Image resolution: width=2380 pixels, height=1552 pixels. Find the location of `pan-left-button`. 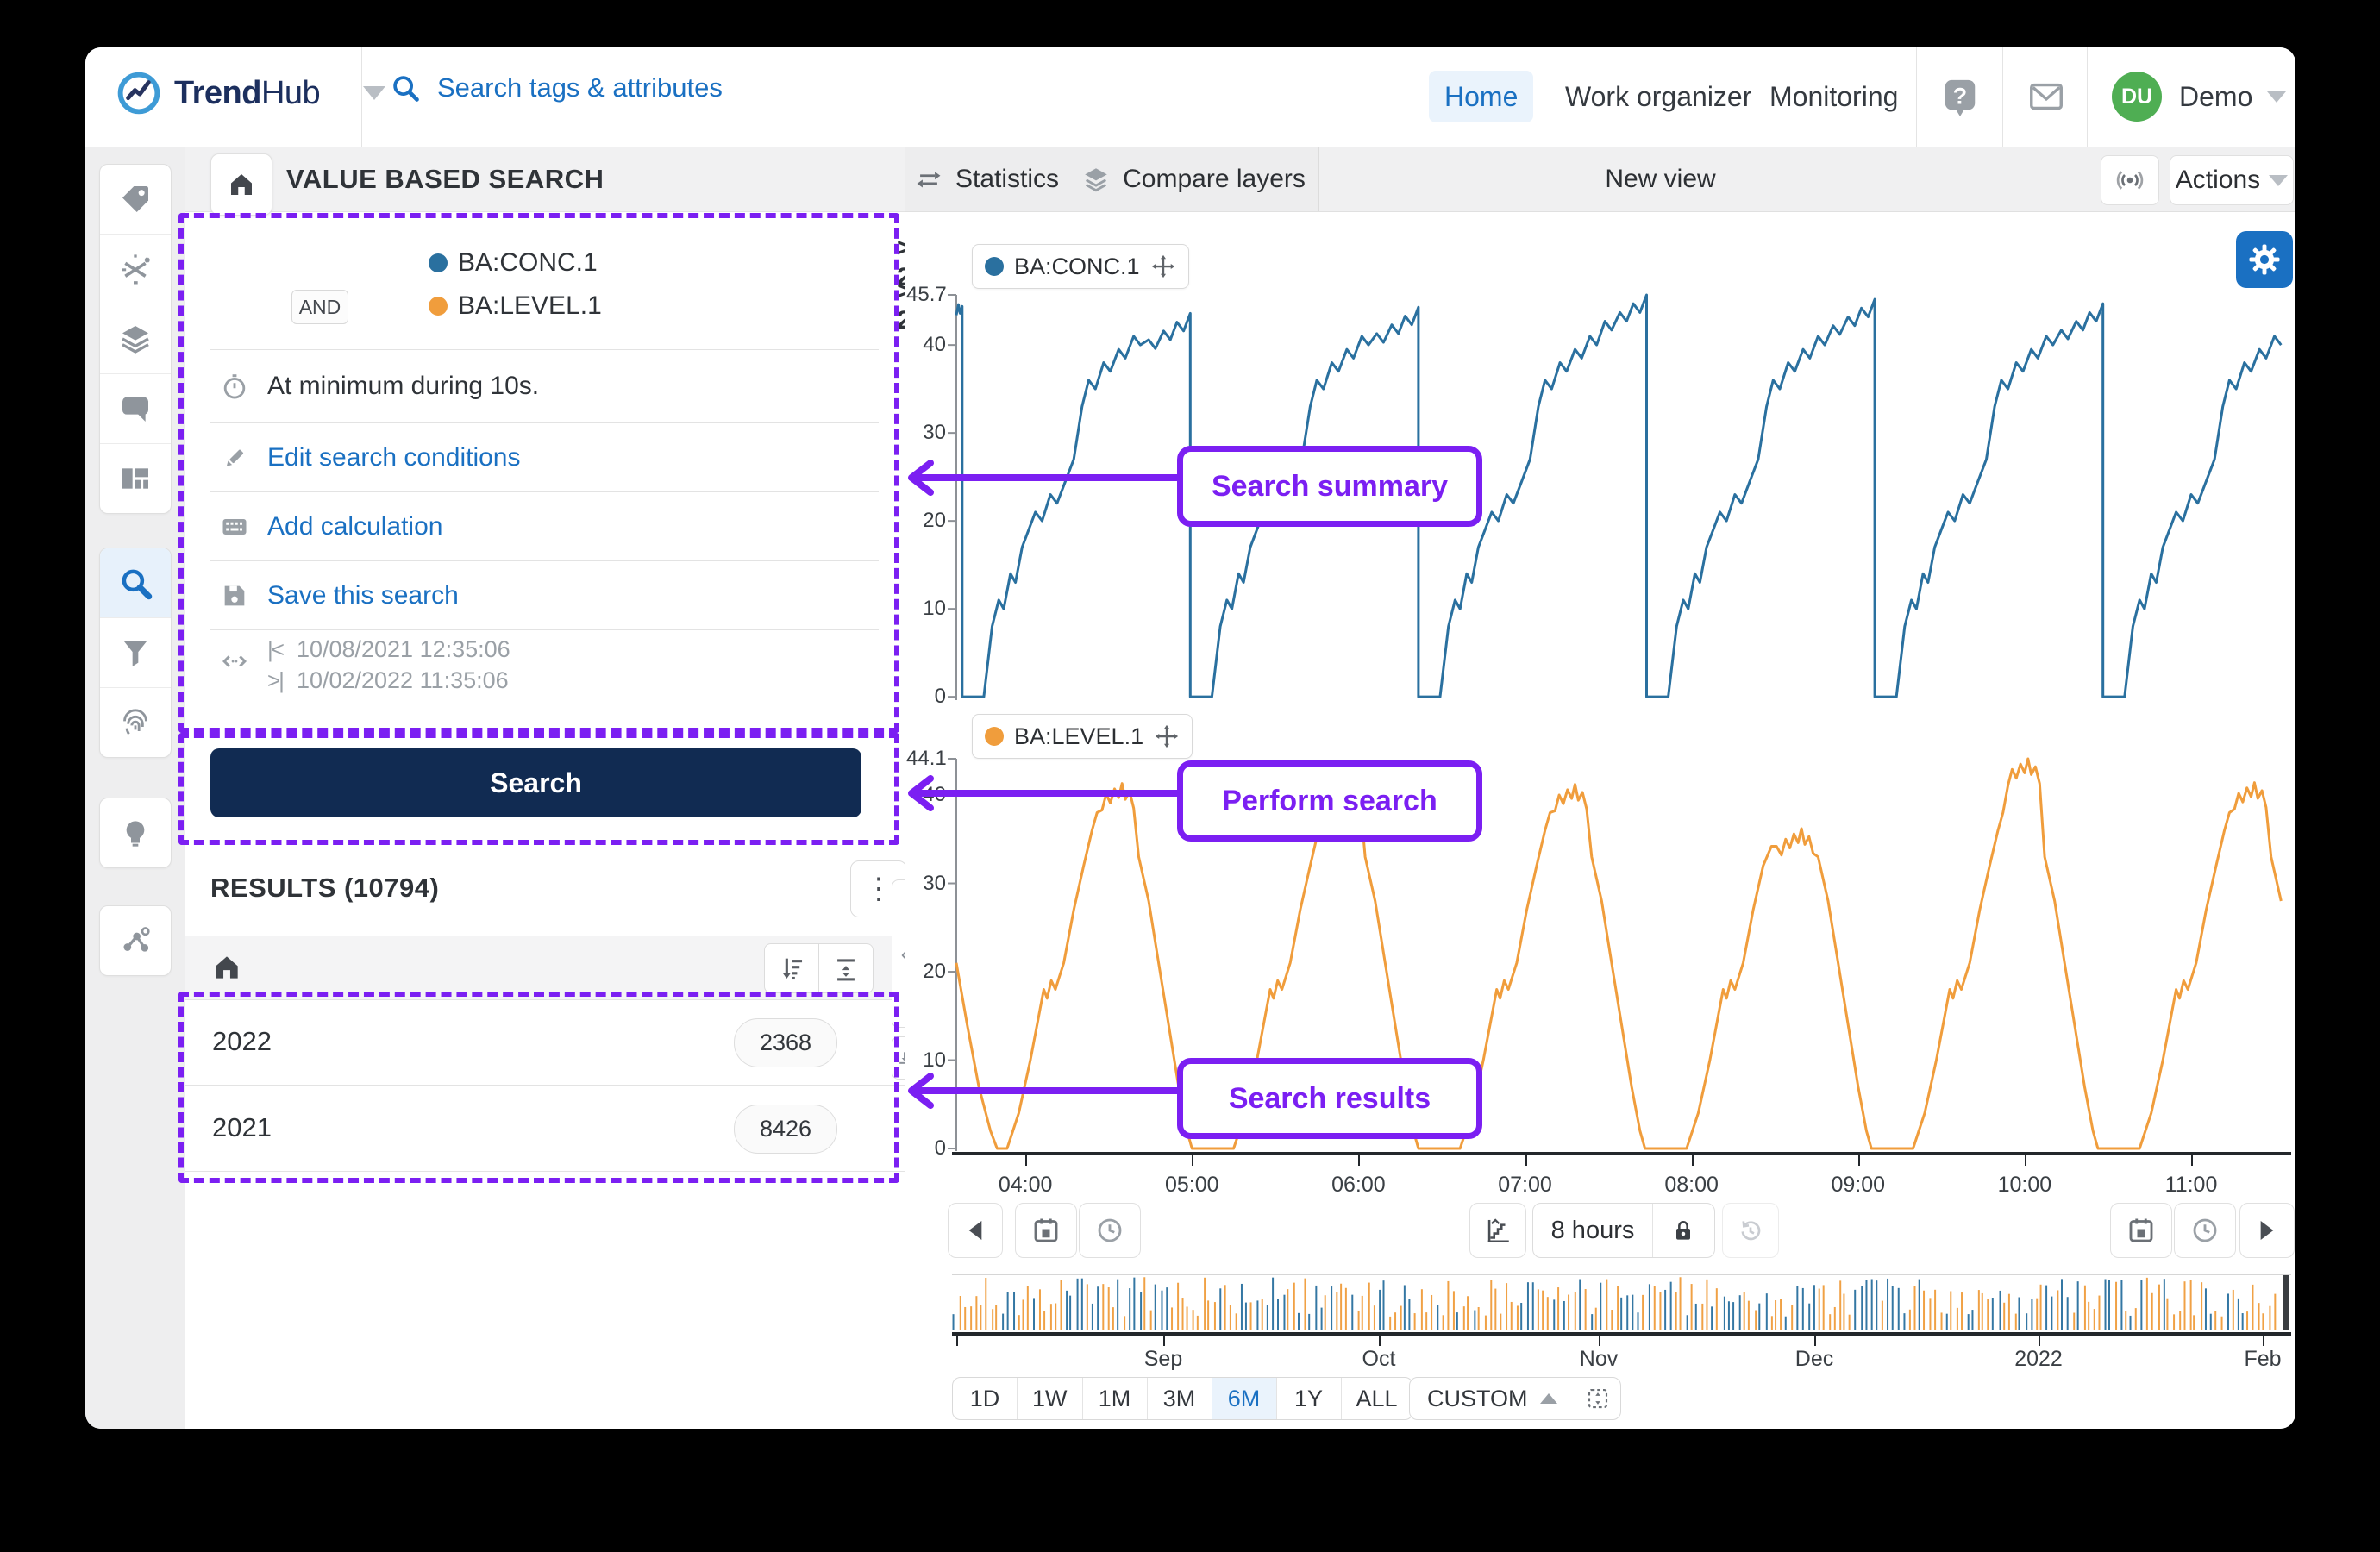

pan-left-button is located at coordinates (976, 1231).